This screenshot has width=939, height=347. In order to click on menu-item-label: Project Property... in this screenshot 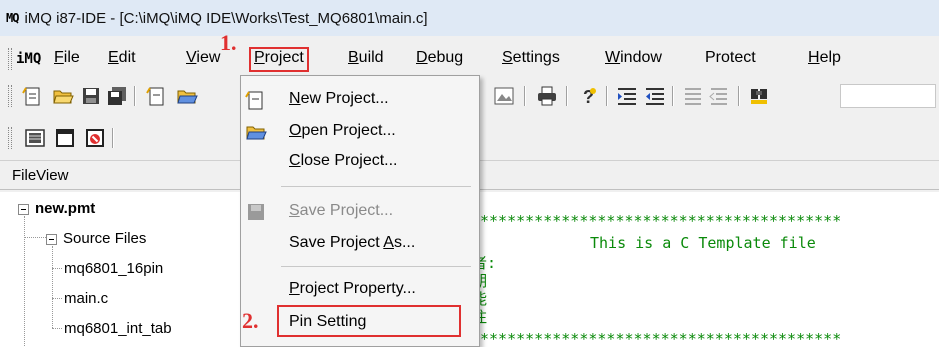, I will do `click(352, 288)`.